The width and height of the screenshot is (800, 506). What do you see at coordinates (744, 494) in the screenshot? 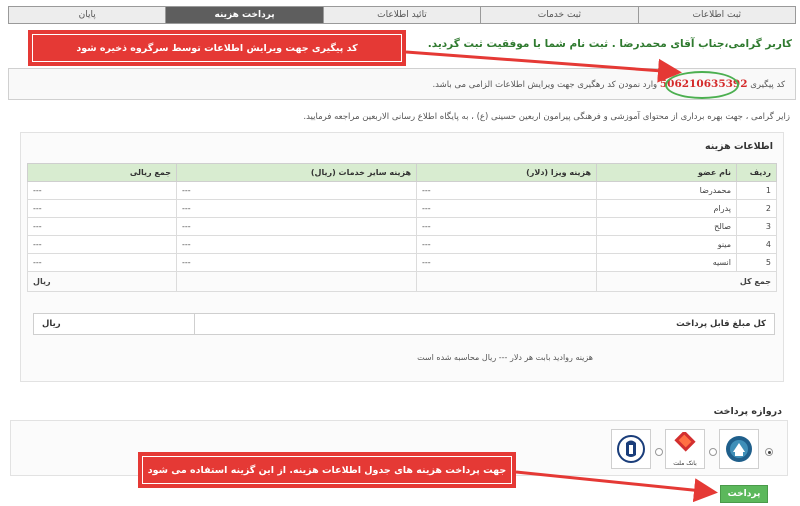
I see `pay-button: پرداخت` at bounding box center [744, 494].